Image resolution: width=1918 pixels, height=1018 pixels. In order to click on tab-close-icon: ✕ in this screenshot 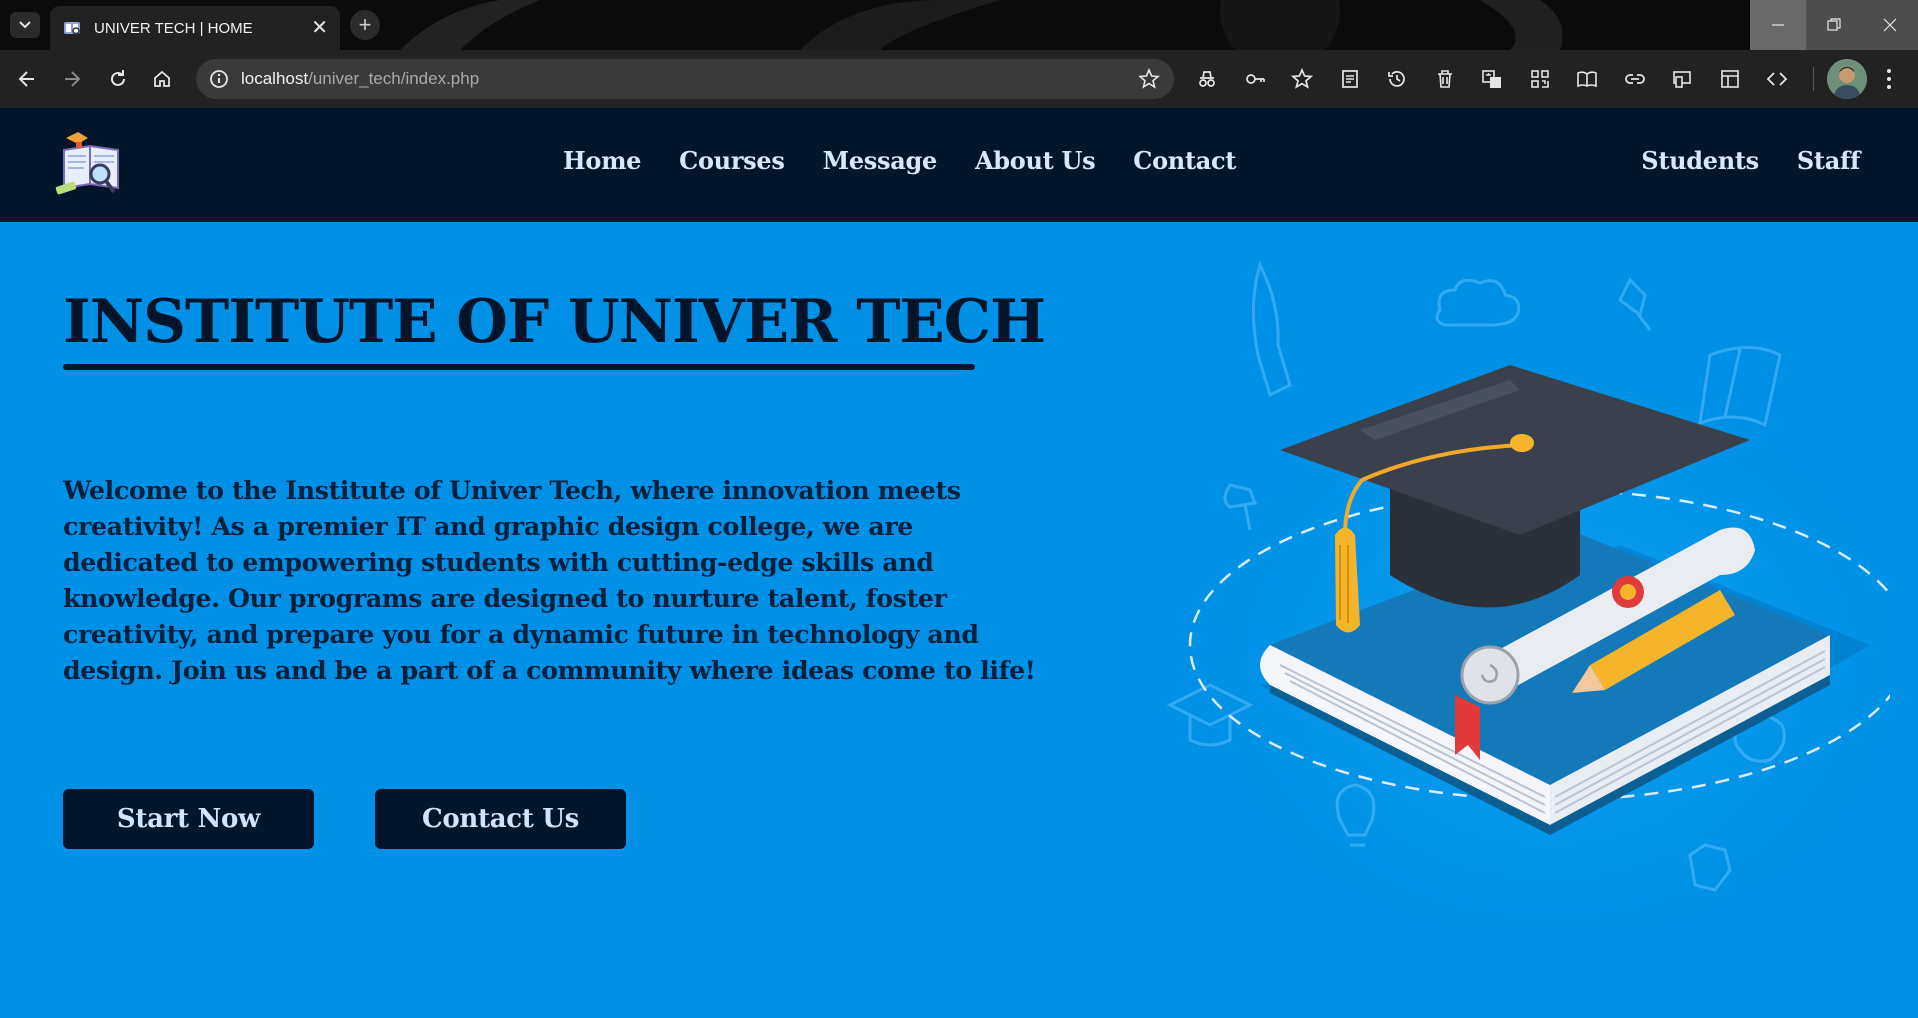, I will do `click(319, 28)`.